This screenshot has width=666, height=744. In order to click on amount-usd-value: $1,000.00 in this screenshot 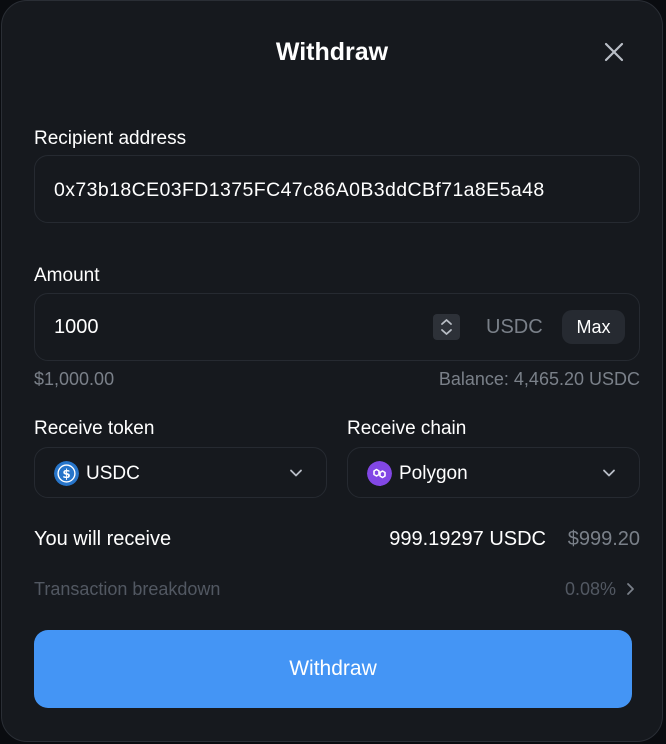, I will do `click(74, 379)`.